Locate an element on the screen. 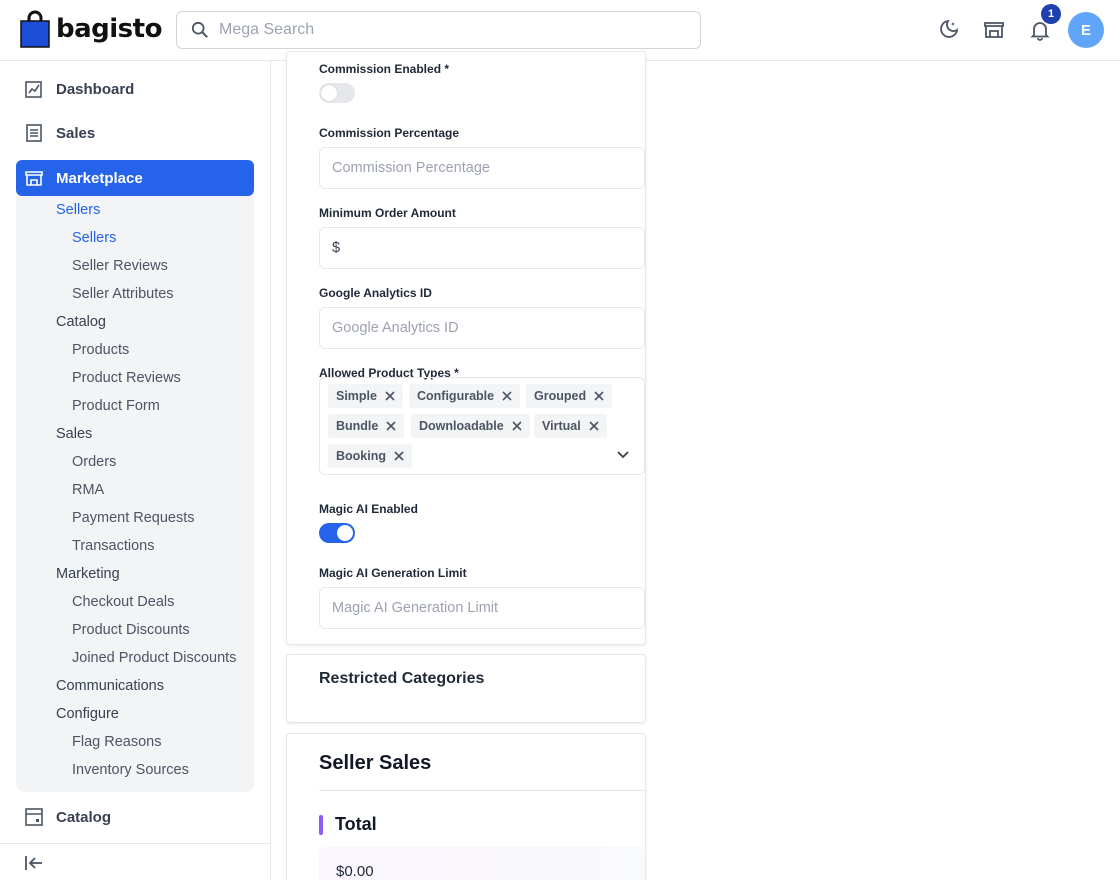  submenu-item: Orders is located at coordinates (94, 462).